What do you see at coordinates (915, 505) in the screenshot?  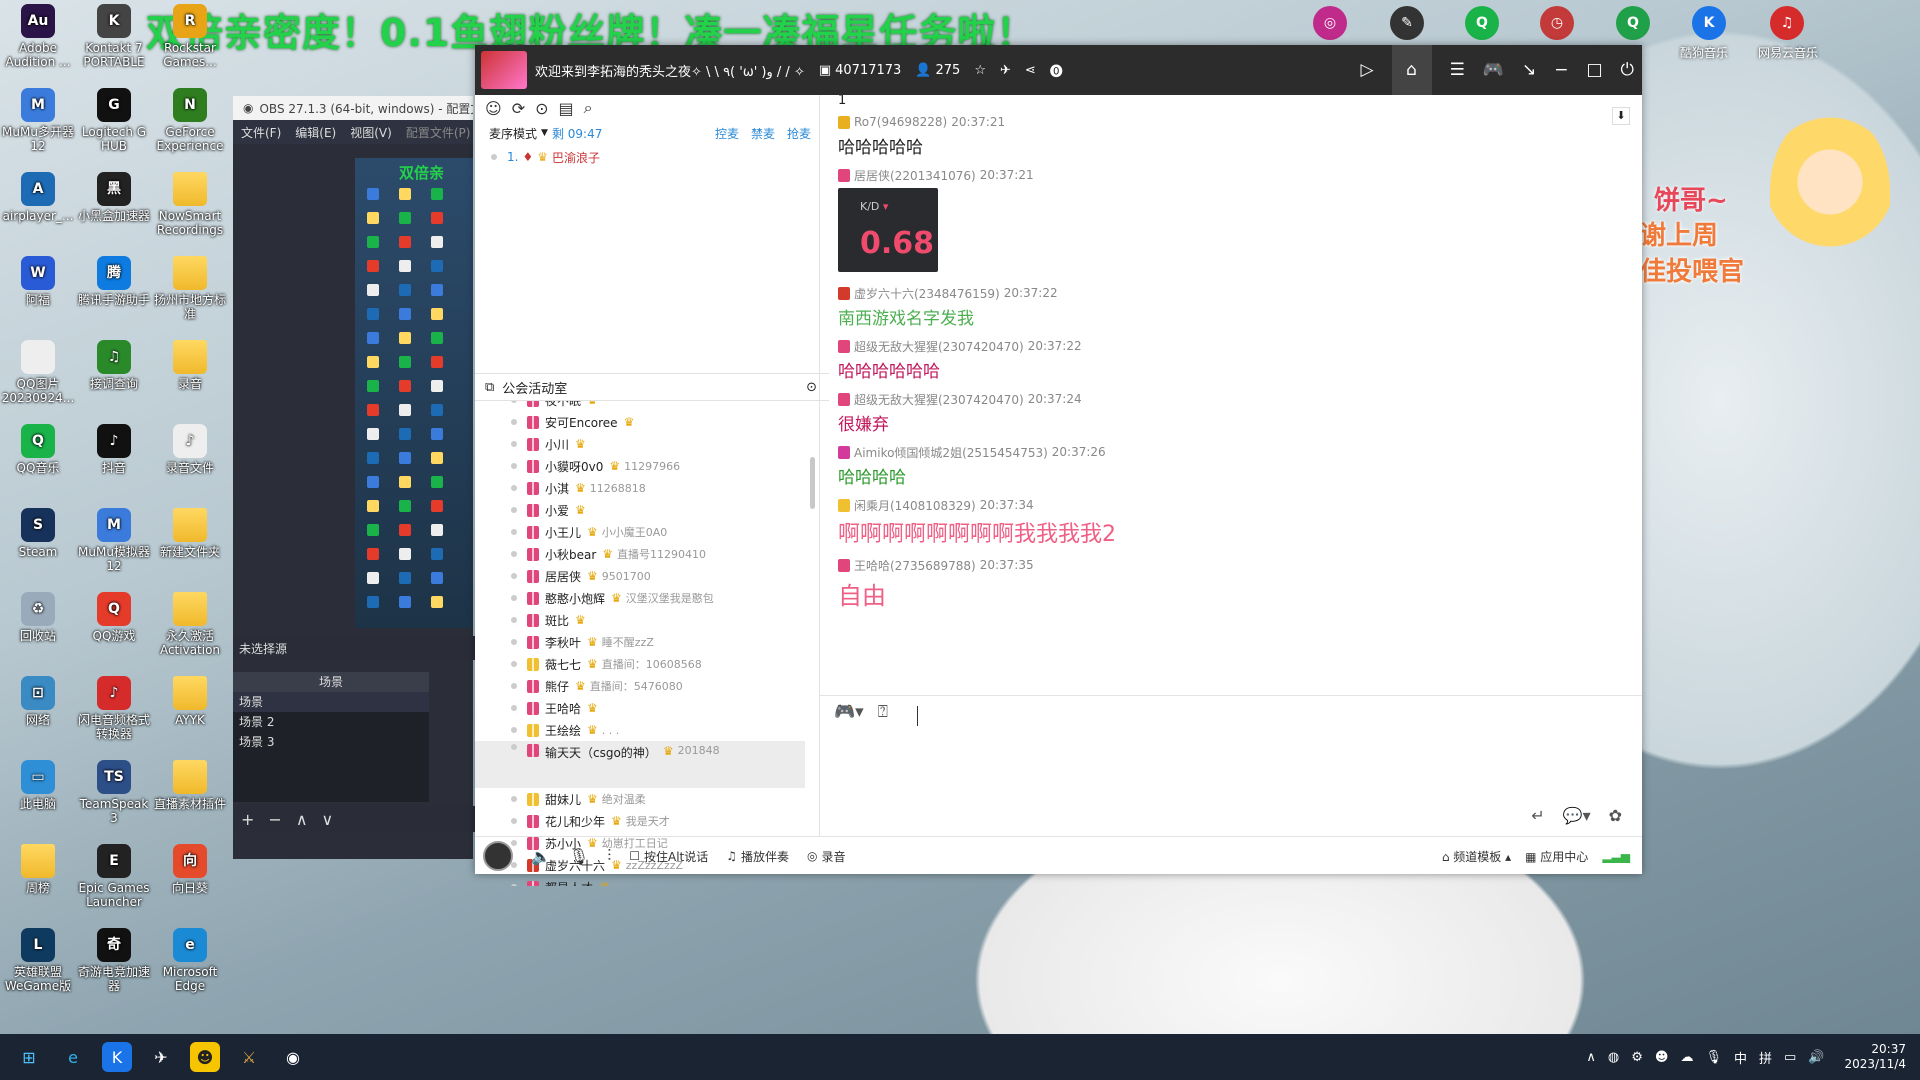 I see `message-user: 闲乘月(1408108329)` at bounding box center [915, 505].